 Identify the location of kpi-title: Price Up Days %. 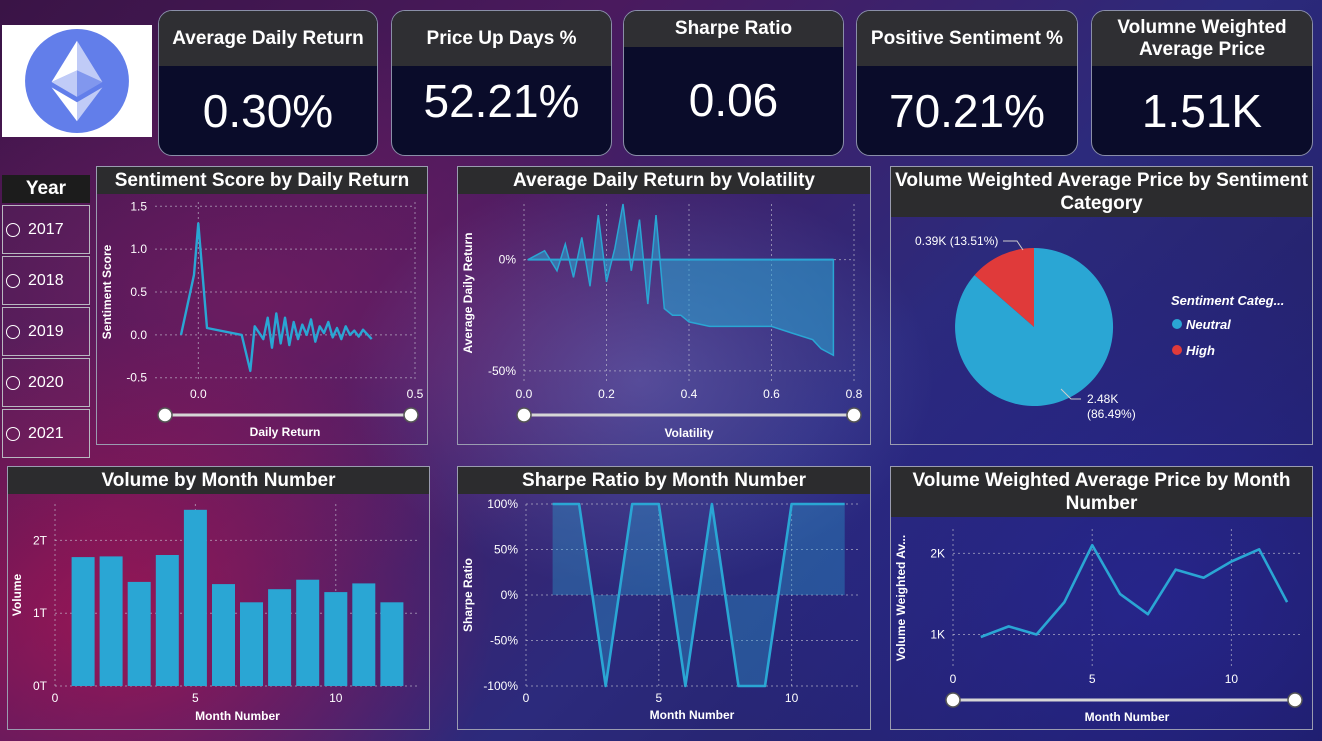
(501, 38).